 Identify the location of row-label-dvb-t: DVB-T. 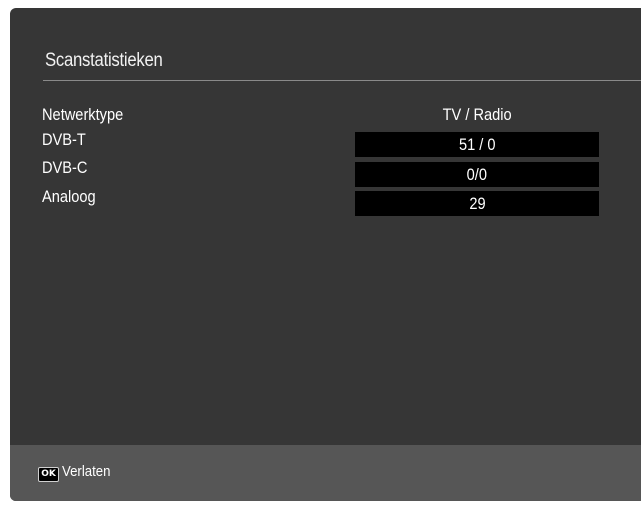
(64, 139).